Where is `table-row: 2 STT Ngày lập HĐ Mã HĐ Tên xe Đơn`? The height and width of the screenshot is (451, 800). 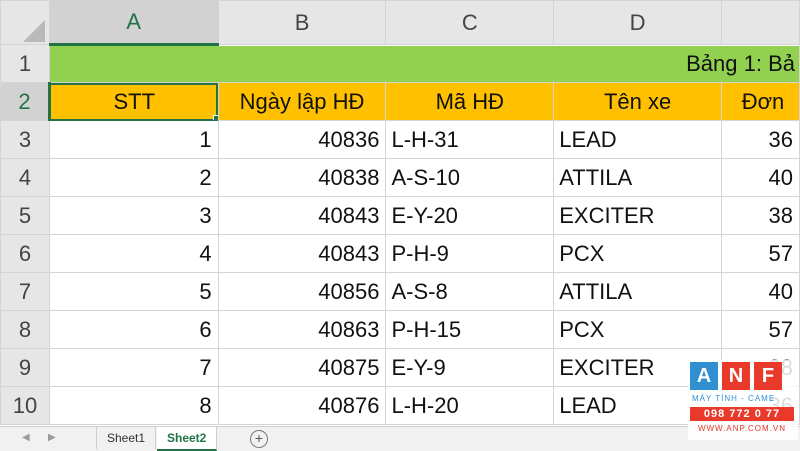
table-row: 2 STT Ngày lập HĐ Mã HĐ Tên xe Đơn is located at coordinates (400, 101).